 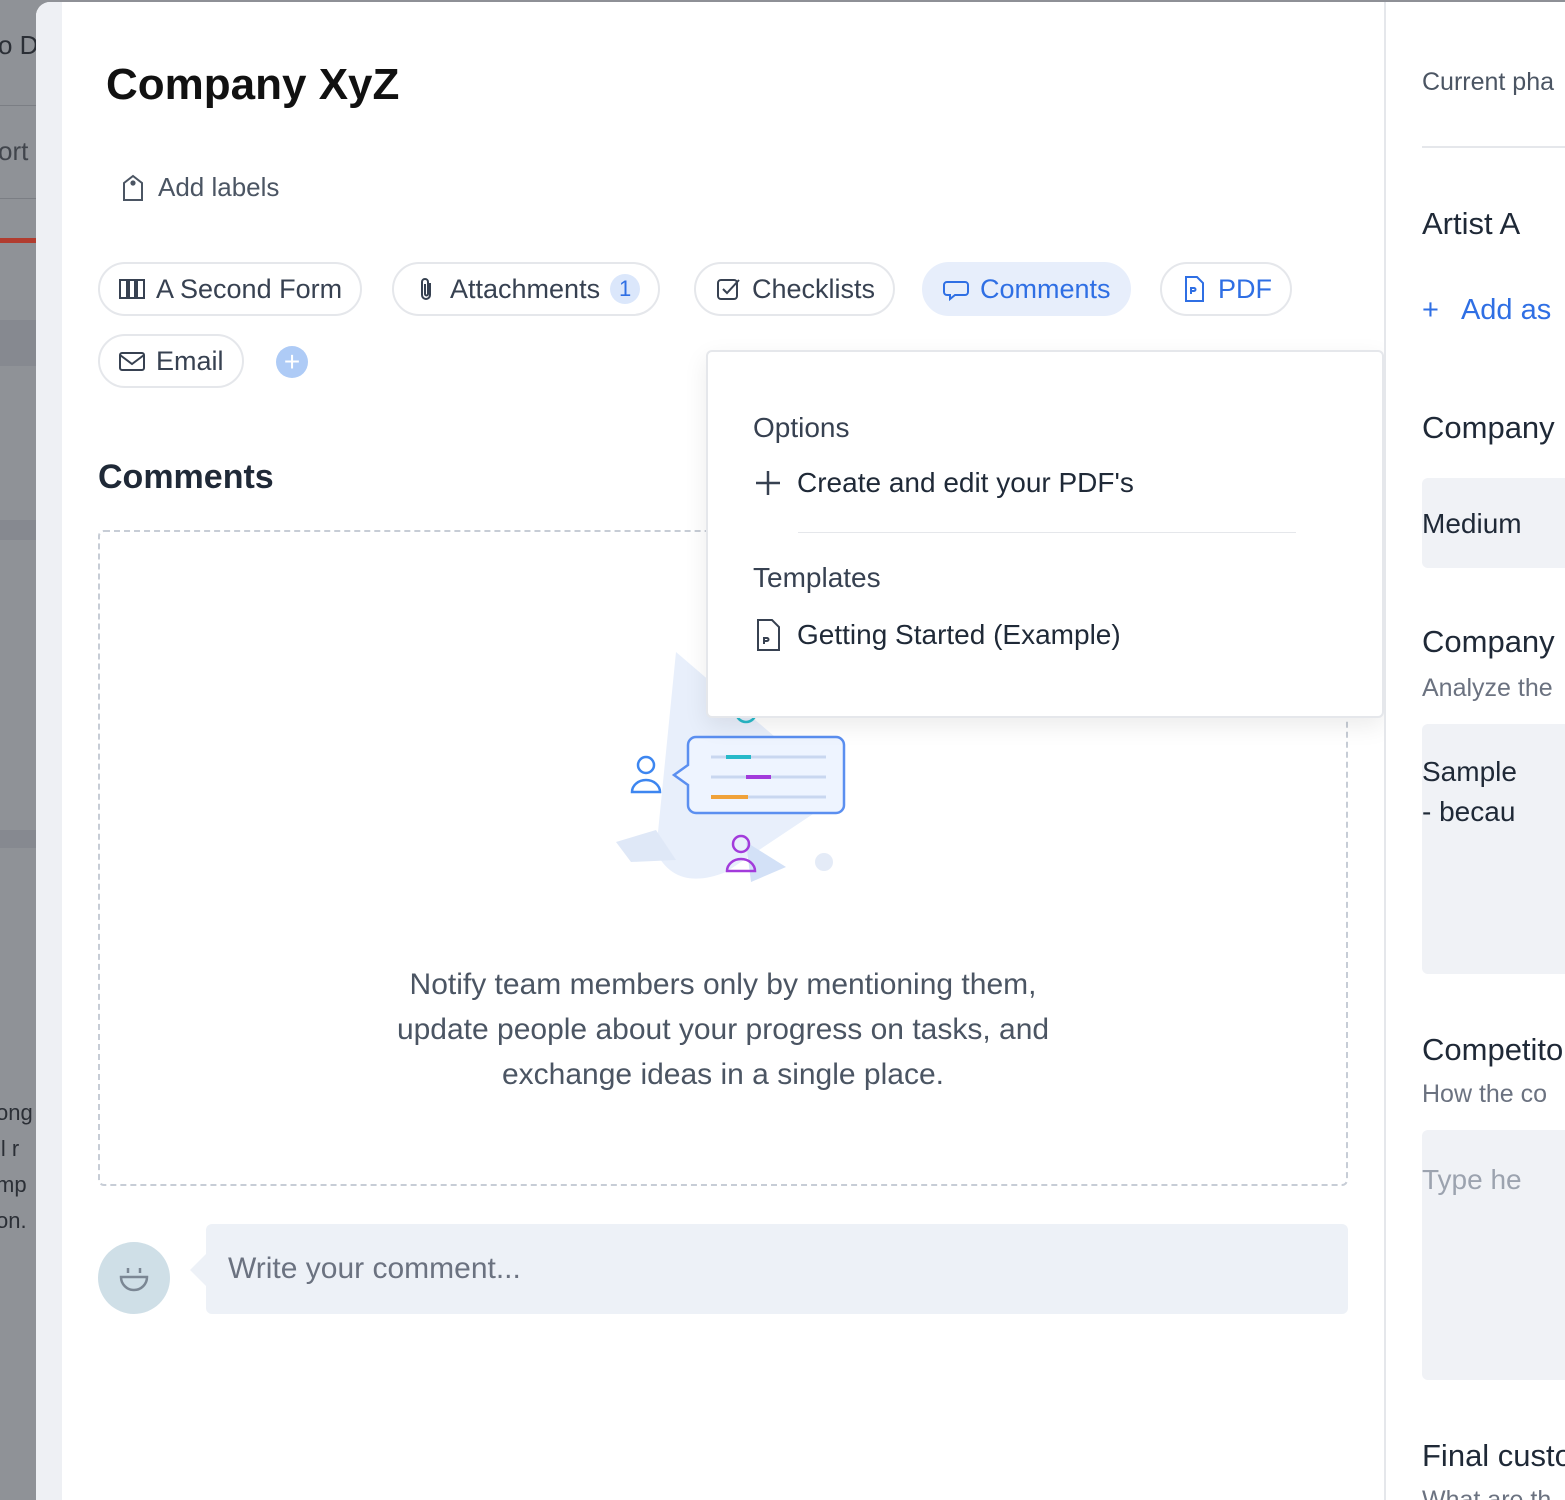 I want to click on smiley-icon, so click(x=134, y=1280).